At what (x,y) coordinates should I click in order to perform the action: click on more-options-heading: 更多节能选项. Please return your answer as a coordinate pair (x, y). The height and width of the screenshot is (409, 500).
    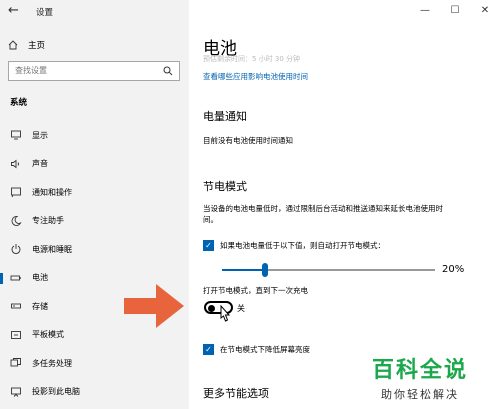
    Looking at the image, I should click on (236, 393).